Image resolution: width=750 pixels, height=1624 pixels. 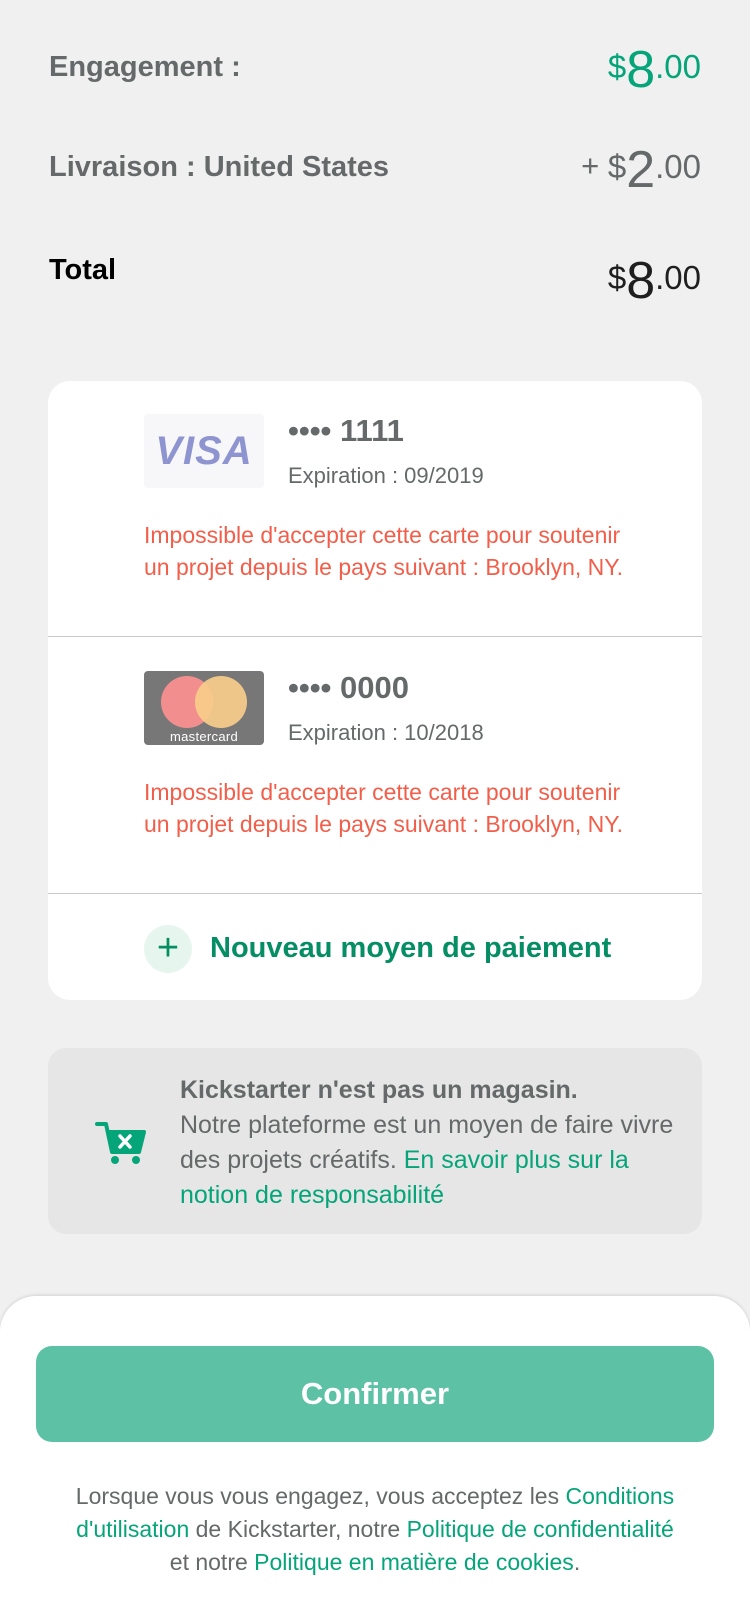 What do you see at coordinates (168, 949) in the screenshot?
I see `plus-icon: +` at bounding box center [168, 949].